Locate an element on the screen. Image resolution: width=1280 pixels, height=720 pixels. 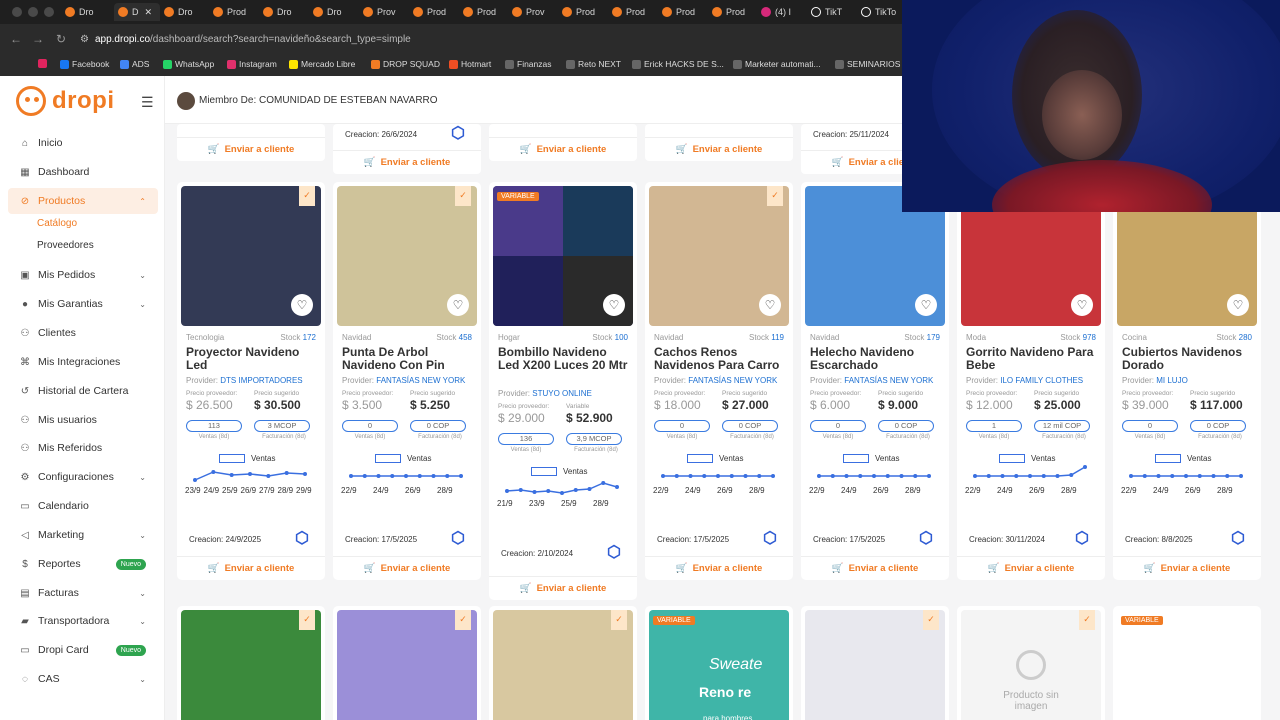
chevron-up-icon: ⌃ is located at coordinates (142, 201).